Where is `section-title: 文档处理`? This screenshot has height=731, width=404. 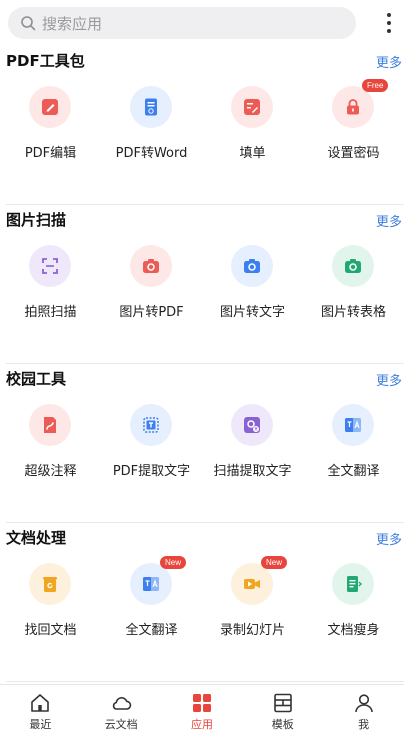
section-title: 文档处理 is located at coordinates (36, 538).